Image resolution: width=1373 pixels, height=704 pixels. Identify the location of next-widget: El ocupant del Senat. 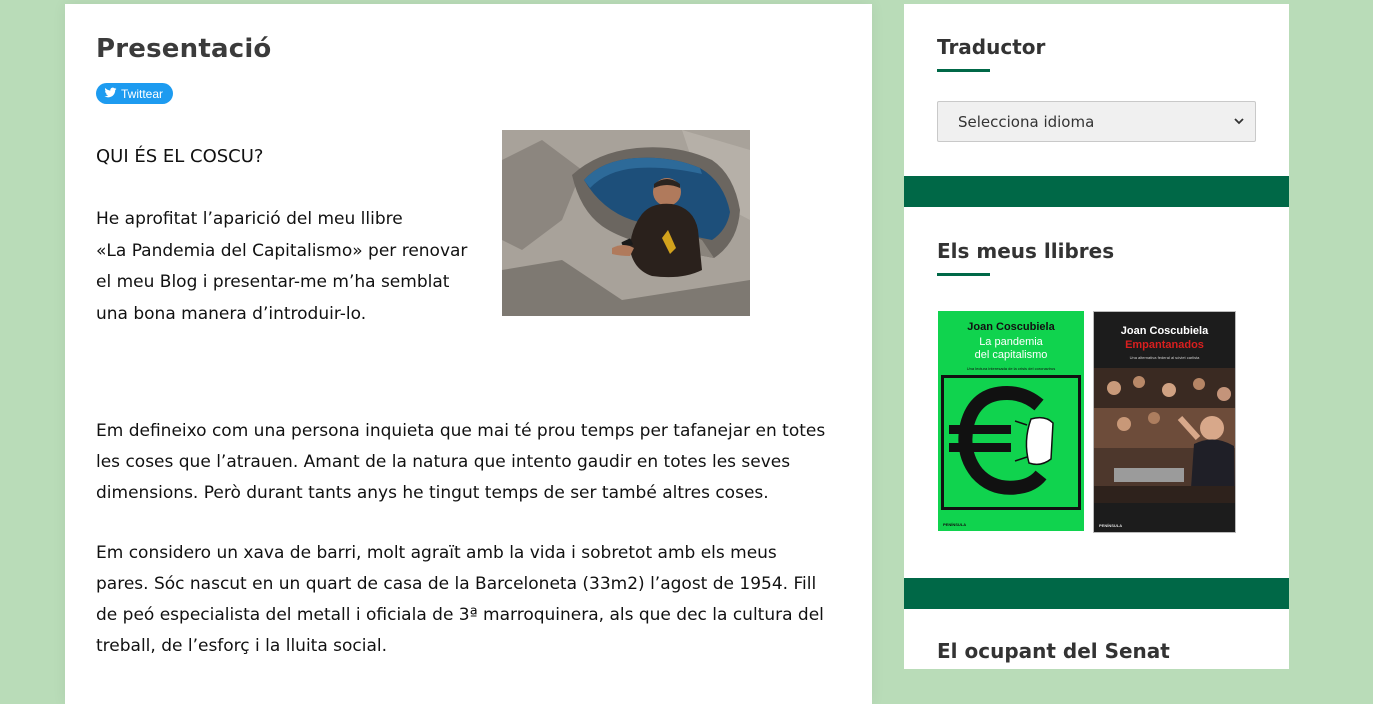
(1096, 639).